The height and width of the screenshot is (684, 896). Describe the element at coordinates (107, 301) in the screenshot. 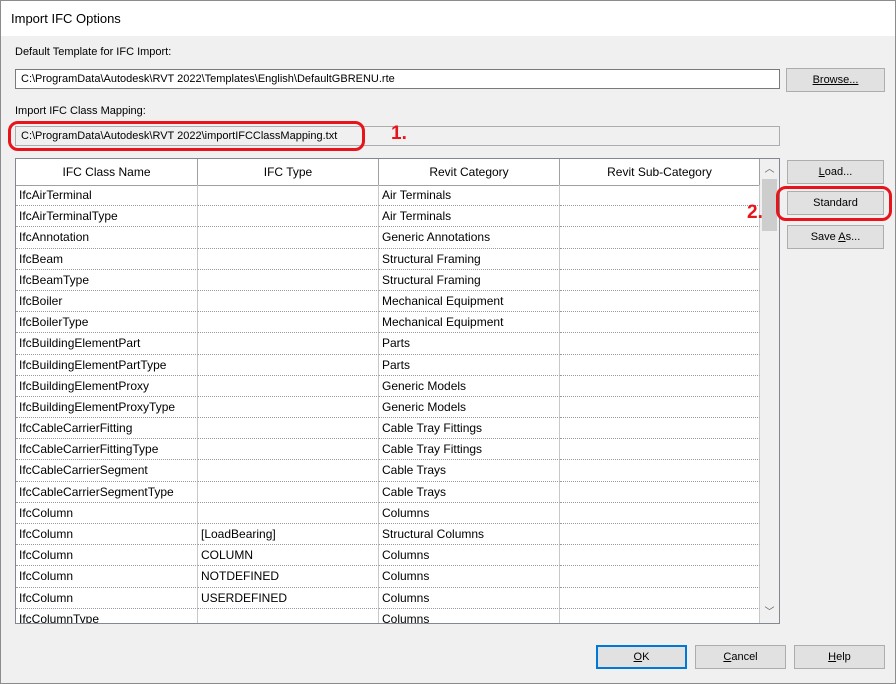

I see `cell-ifc-class-name: IfcBoiler` at that location.